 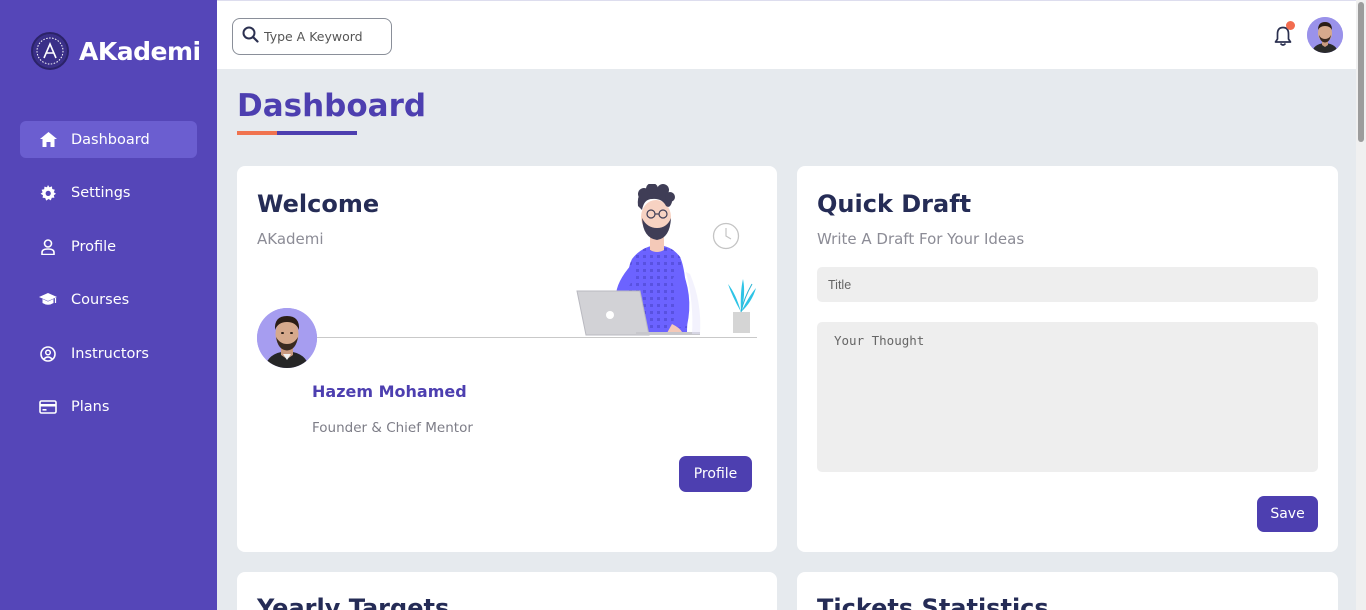 What do you see at coordinates (48, 140) in the screenshot?
I see `home-icon` at bounding box center [48, 140].